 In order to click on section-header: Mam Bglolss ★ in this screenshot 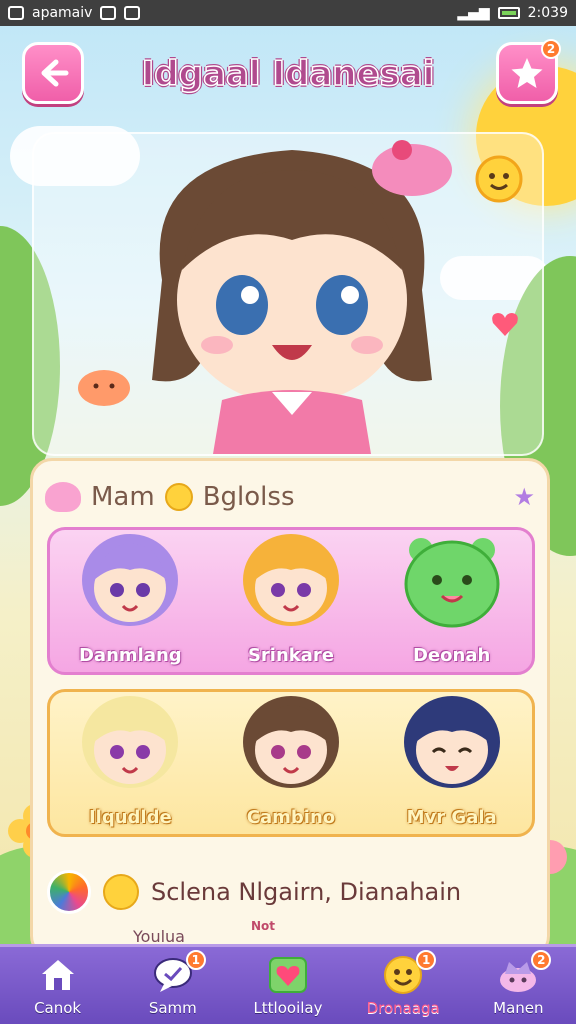, I will do `click(290, 497)`.